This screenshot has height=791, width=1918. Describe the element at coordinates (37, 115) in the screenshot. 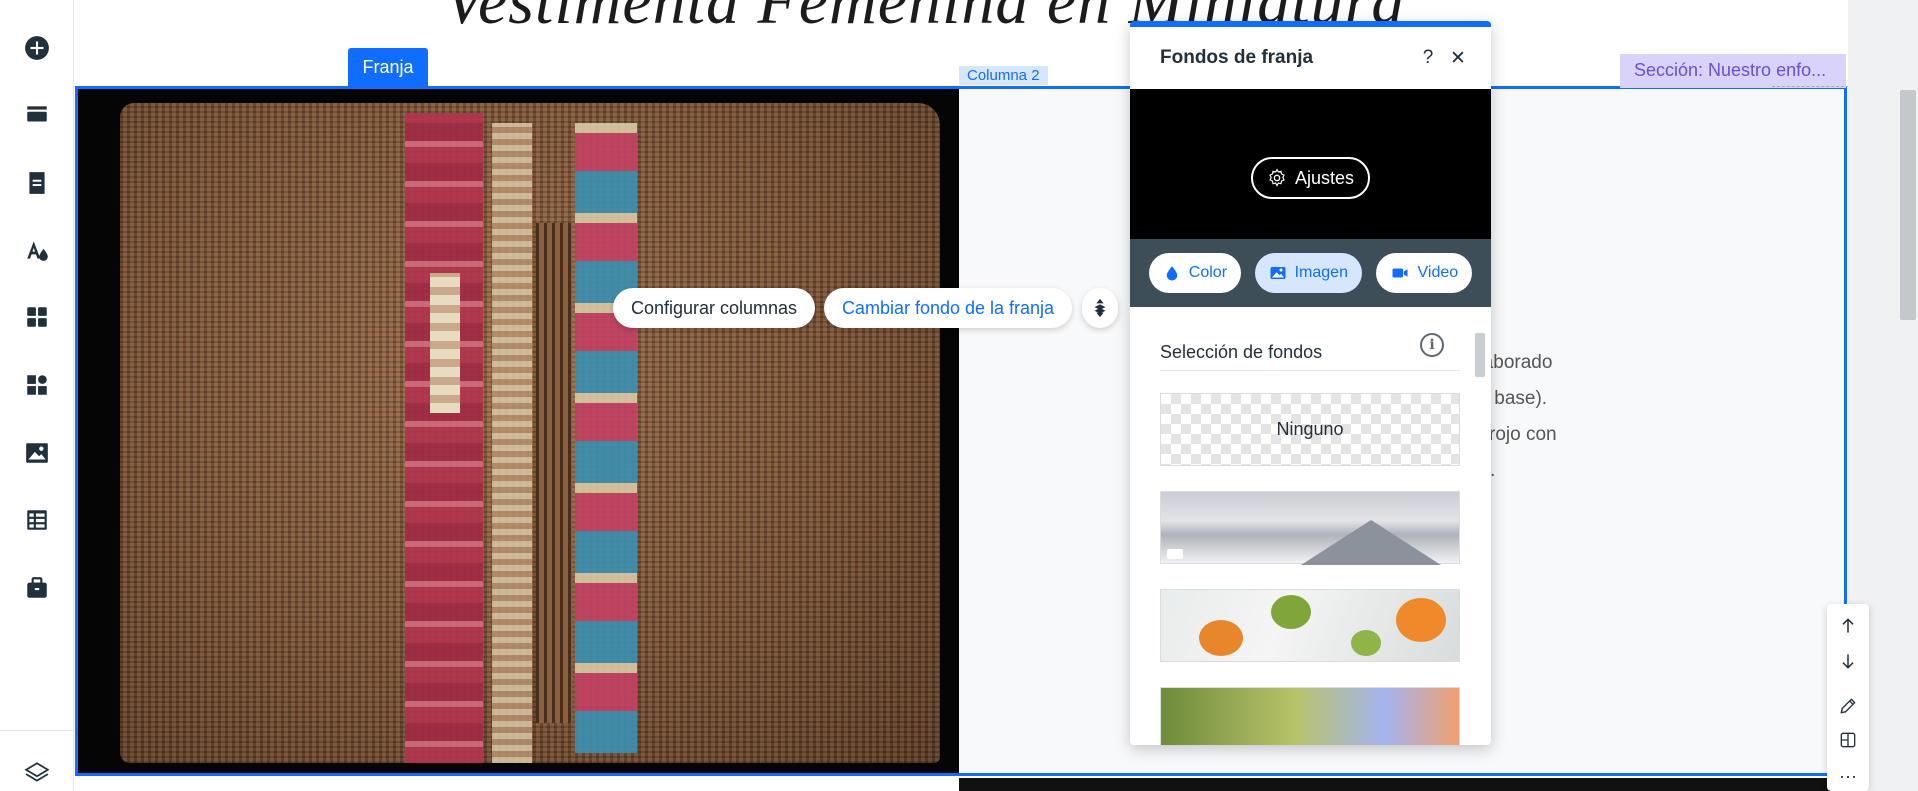

I see `sections-icon` at that location.